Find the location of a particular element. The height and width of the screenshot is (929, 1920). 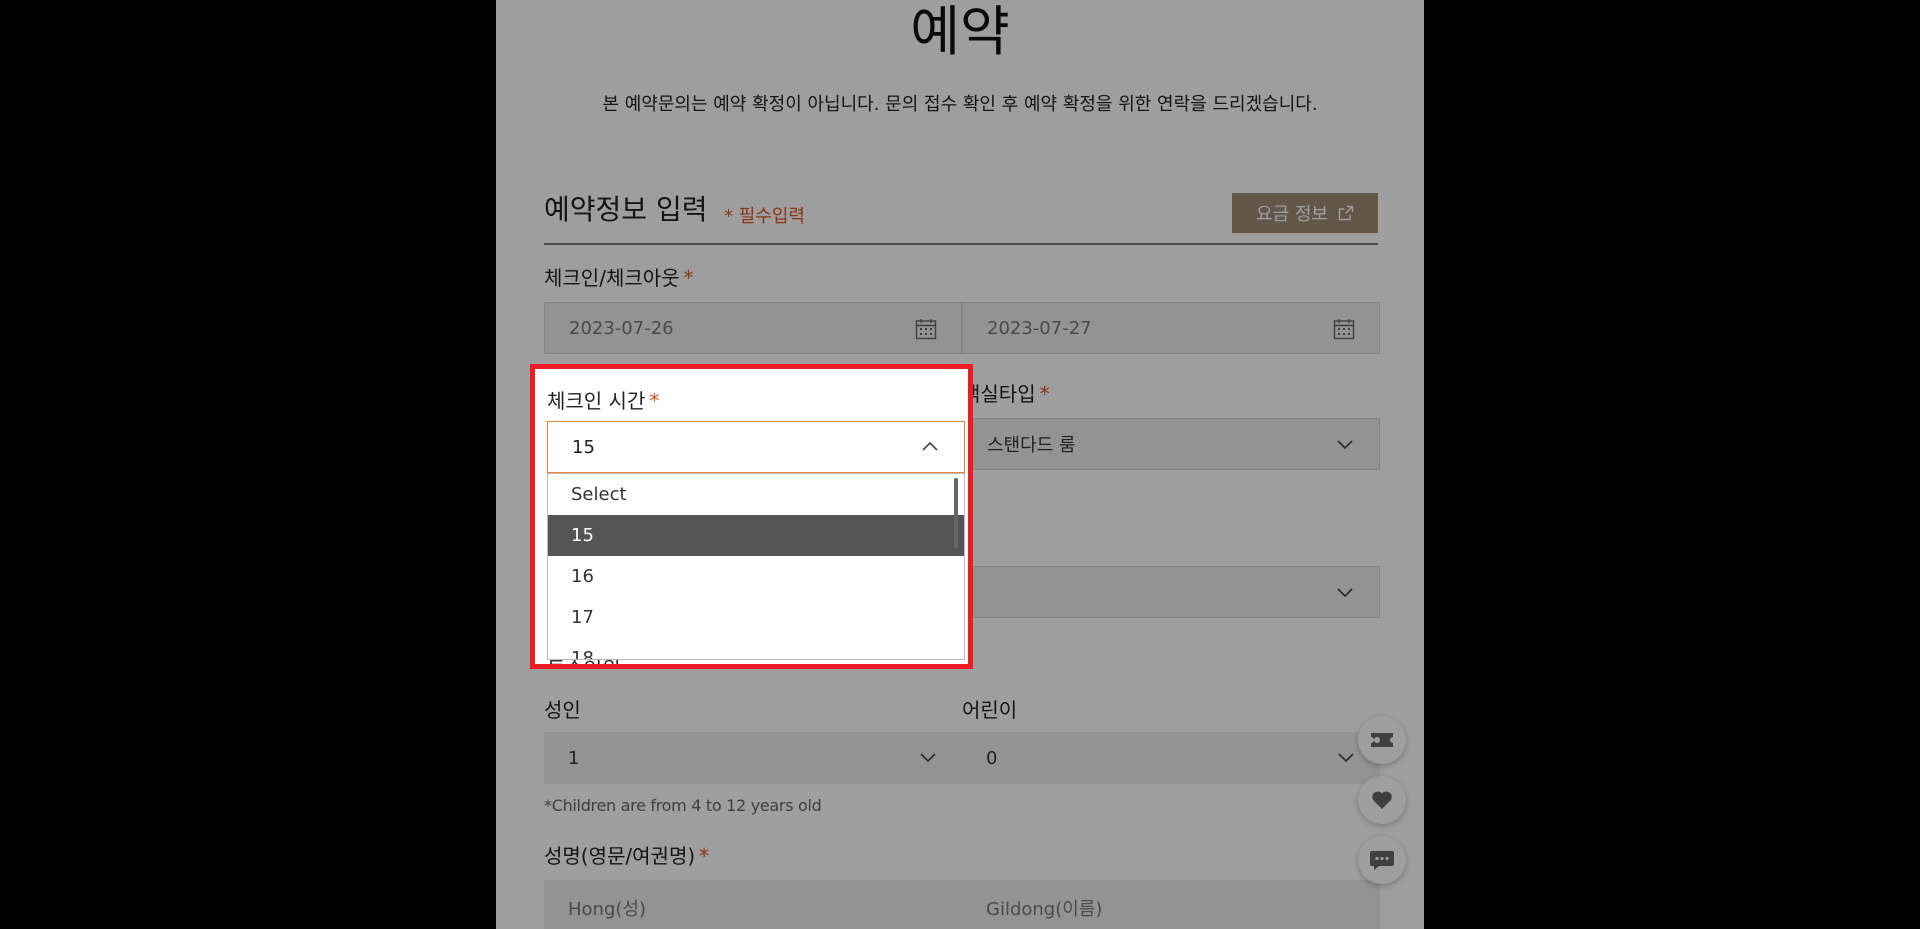

dropdown-option: 17 is located at coordinates (756, 617).